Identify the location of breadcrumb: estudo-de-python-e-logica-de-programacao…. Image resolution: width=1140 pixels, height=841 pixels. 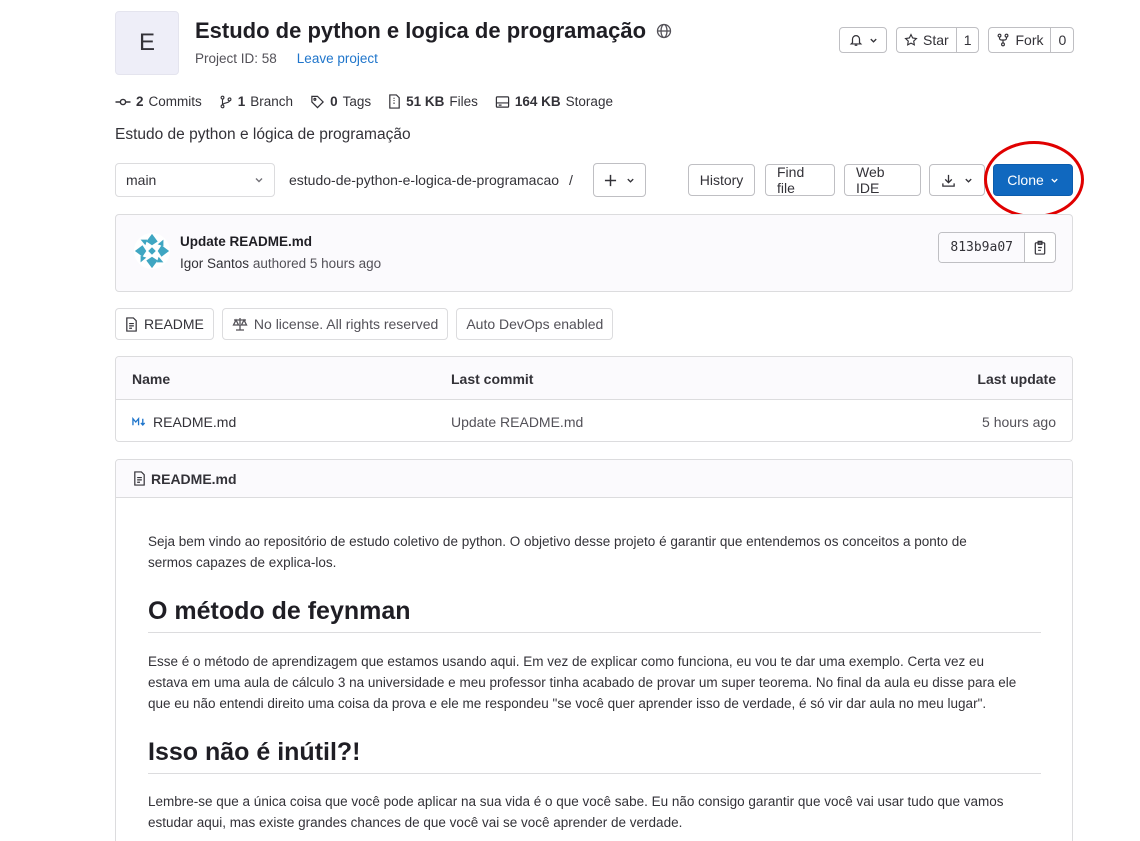
(431, 180).